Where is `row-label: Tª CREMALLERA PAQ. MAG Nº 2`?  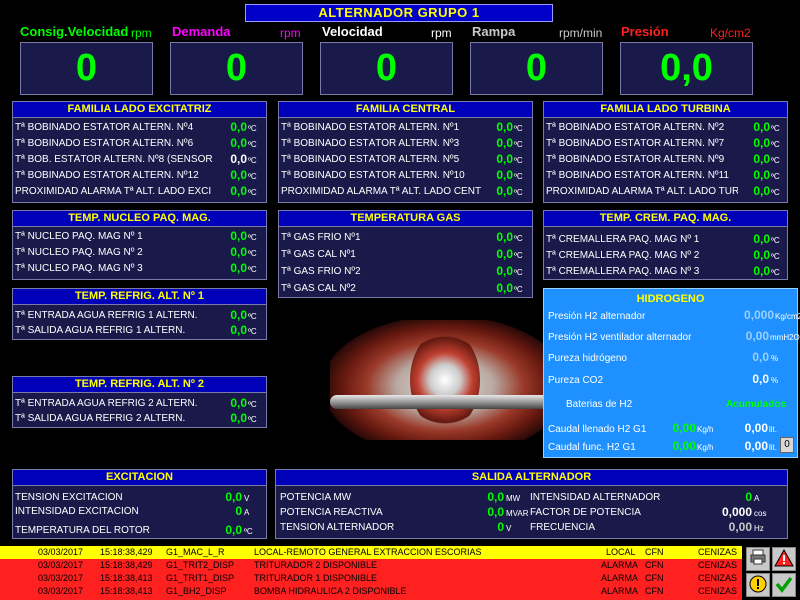
row-label: Tª CREMALLERA PAQ. MAG Nº 2 is located at coordinates (623, 255).